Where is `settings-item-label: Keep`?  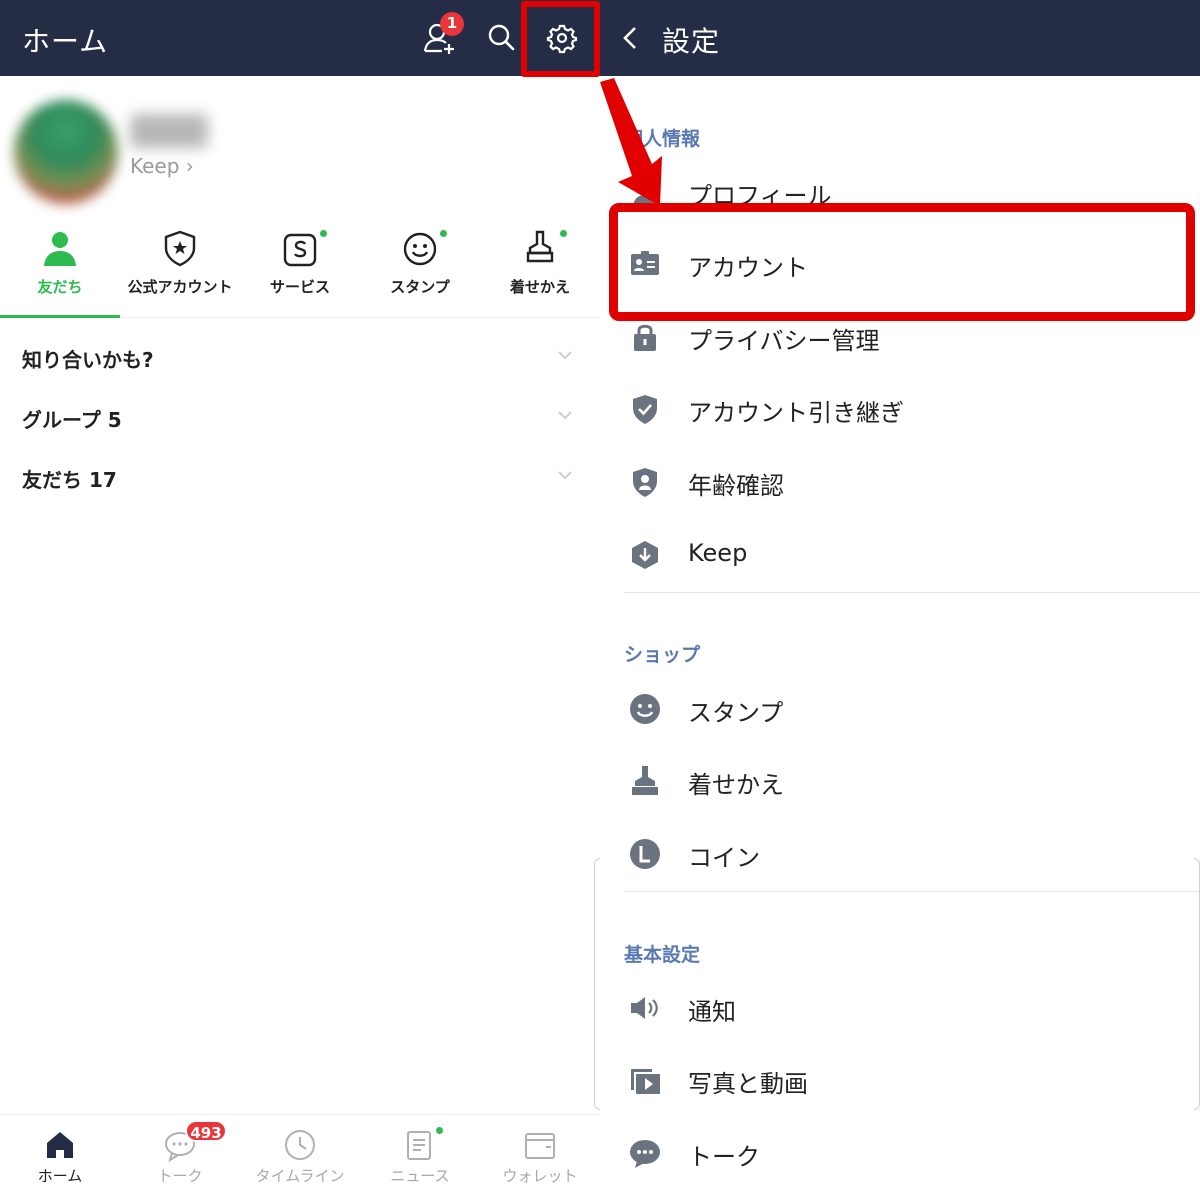 settings-item-label: Keep is located at coordinates (718, 553).